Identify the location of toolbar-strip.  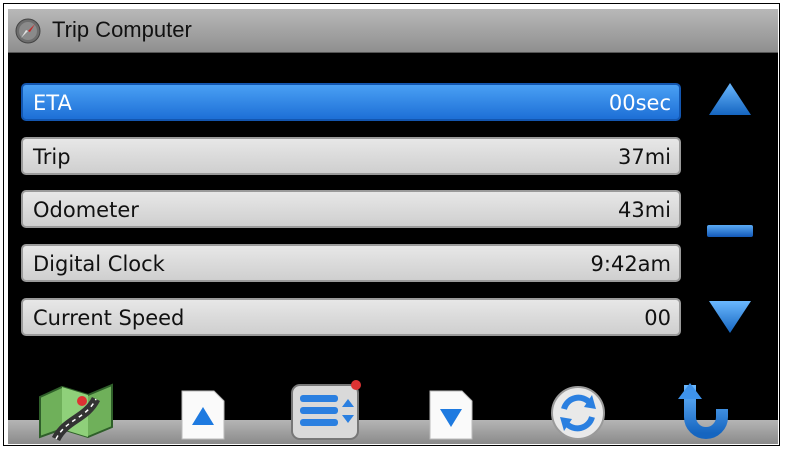
(393, 432).